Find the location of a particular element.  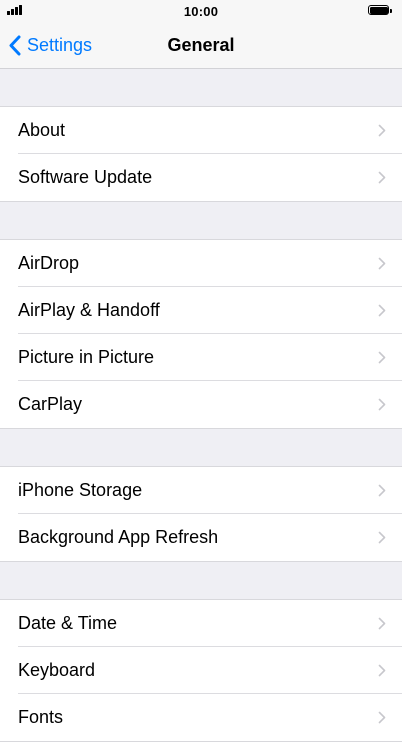

row-background-app-refresh: Background App Refresh is located at coordinates (201, 537).